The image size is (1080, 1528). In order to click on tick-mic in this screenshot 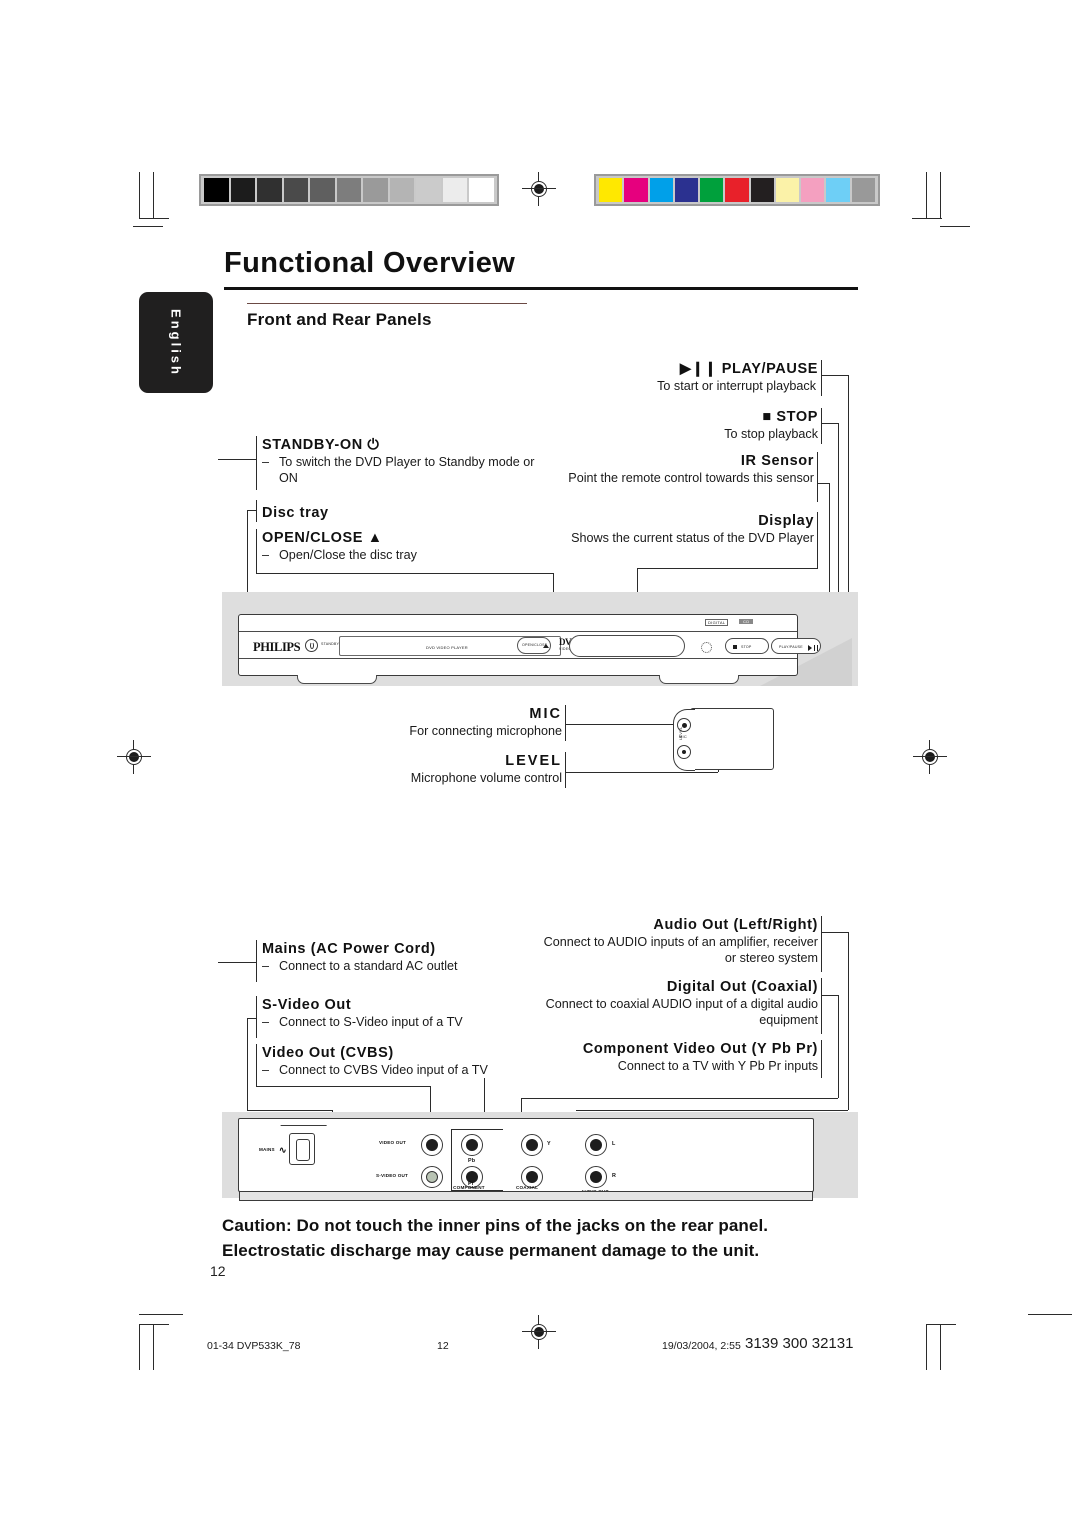, I will do `click(565, 723)`.